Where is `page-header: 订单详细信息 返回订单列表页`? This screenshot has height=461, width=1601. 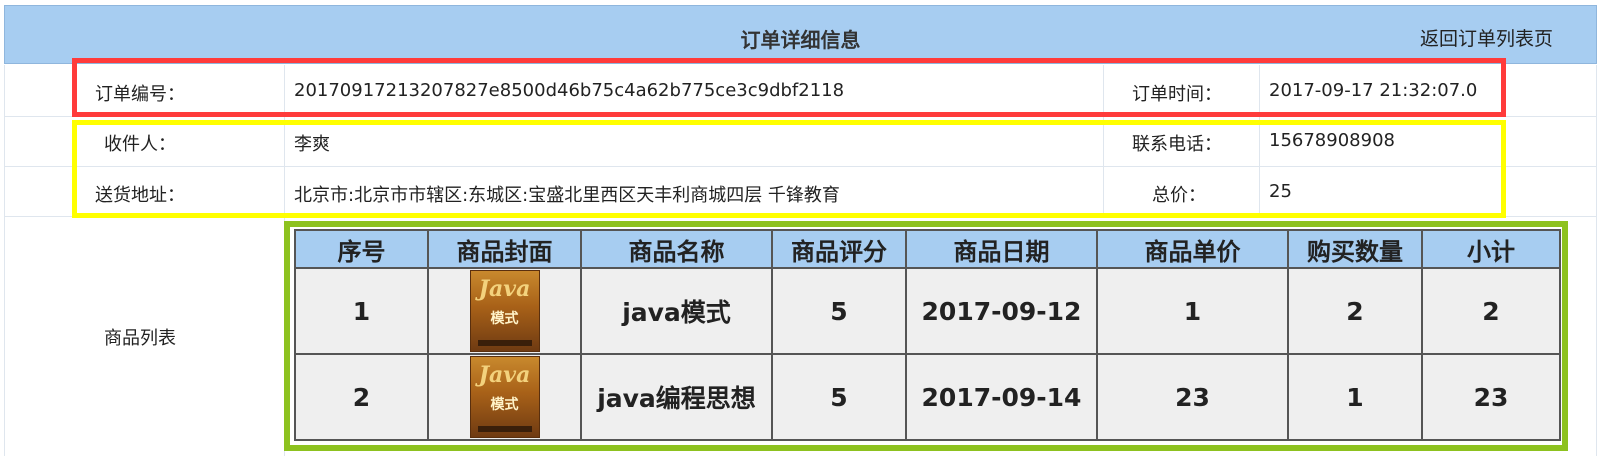
page-header: 订单详细信息 返回订单列表页 is located at coordinates (800, 34).